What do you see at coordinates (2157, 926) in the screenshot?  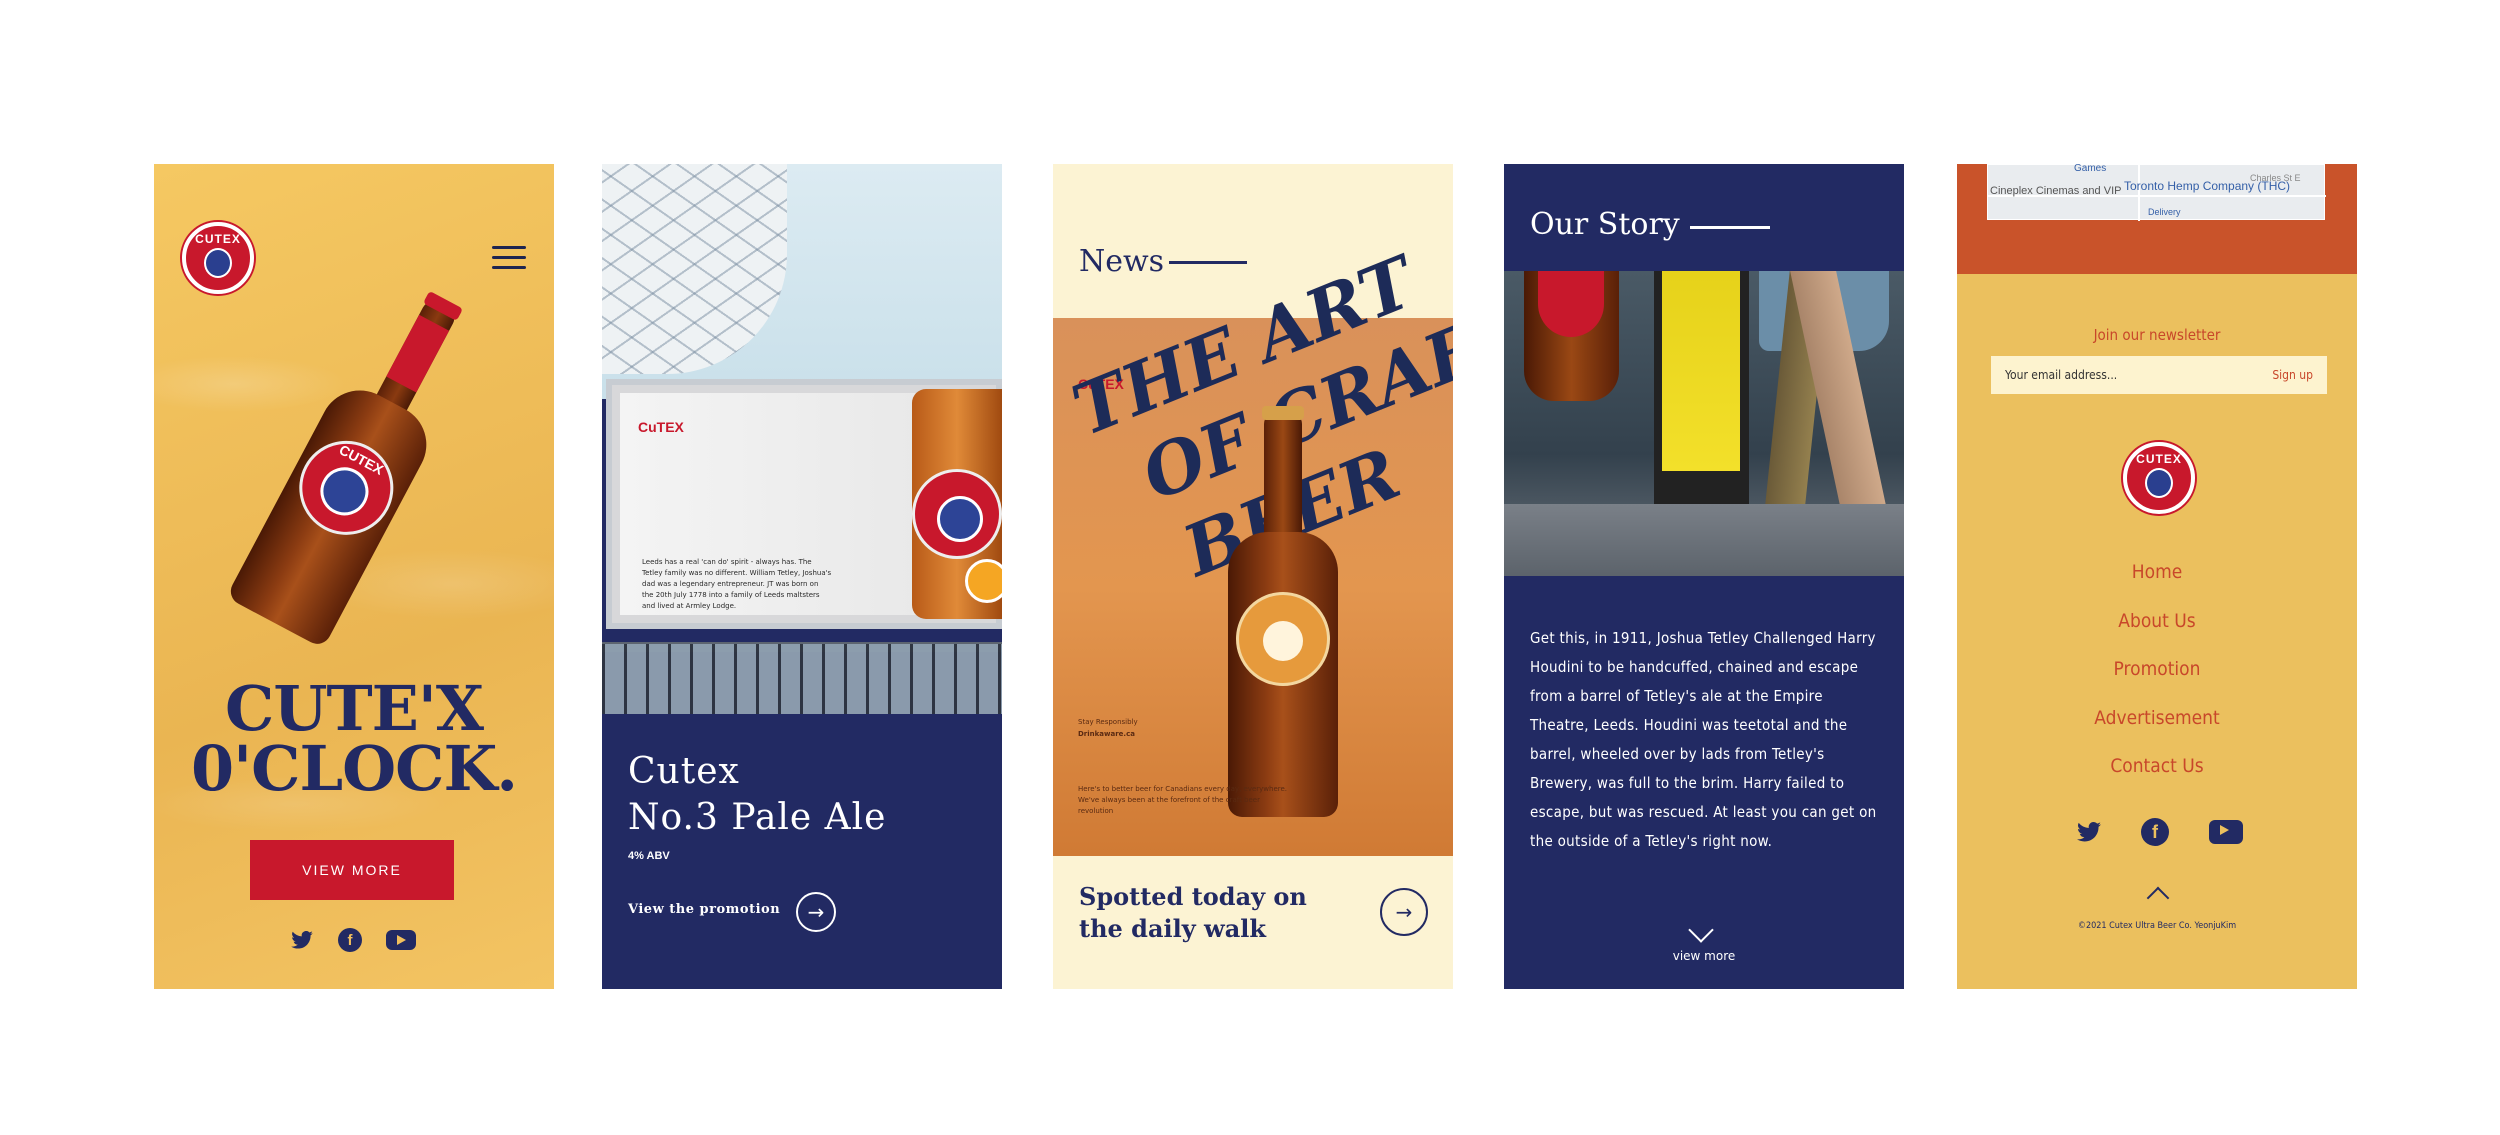 I see `copyright-text: ©2021 Cutex Ultra Beer Co. YeonjuKim` at bounding box center [2157, 926].